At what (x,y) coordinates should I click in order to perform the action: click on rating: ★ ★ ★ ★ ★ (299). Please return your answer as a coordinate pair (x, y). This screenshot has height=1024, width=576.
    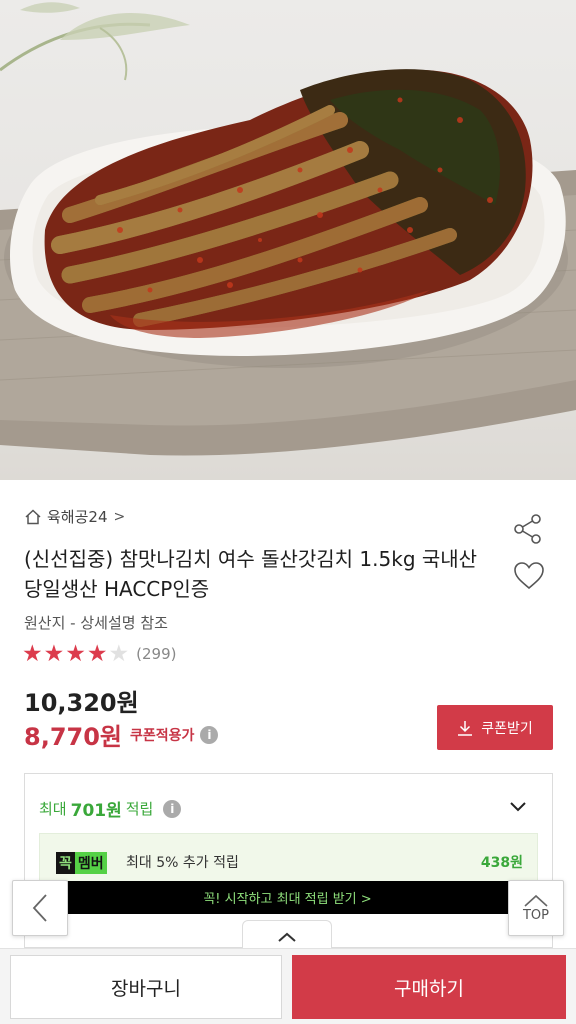
    Looking at the image, I should click on (99, 654).